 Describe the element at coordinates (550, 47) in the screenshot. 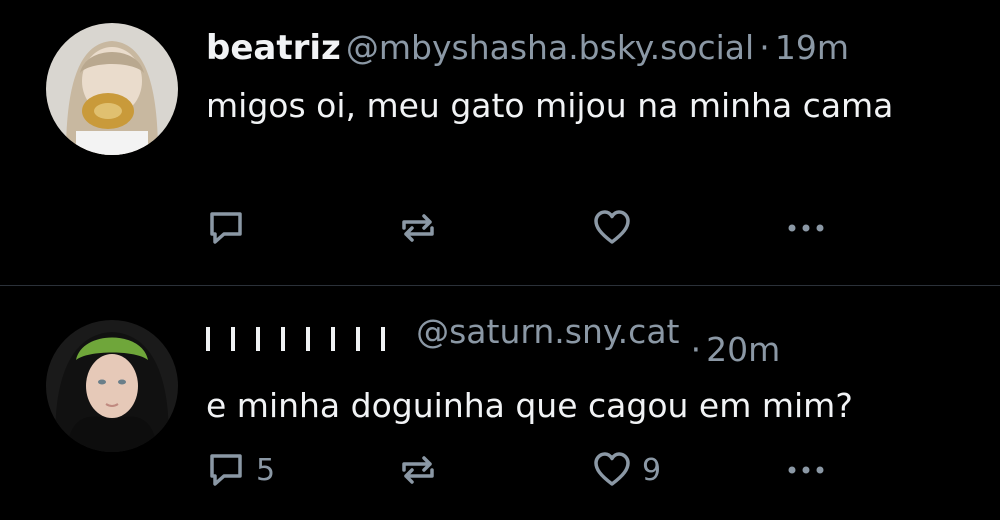

I see `handle: @mbyshasha.bsky.social` at that location.